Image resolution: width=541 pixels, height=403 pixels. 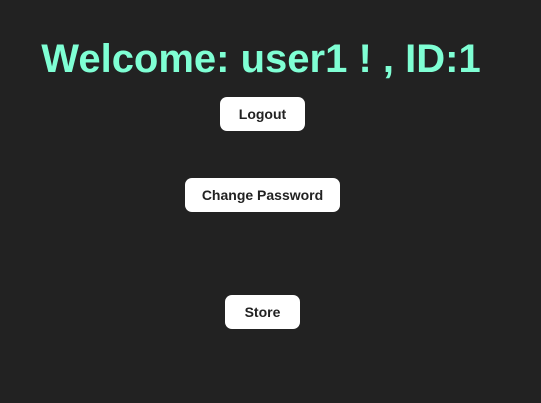 What do you see at coordinates (262, 114) in the screenshot?
I see `logout-button: Logout` at bounding box center [262, 114].